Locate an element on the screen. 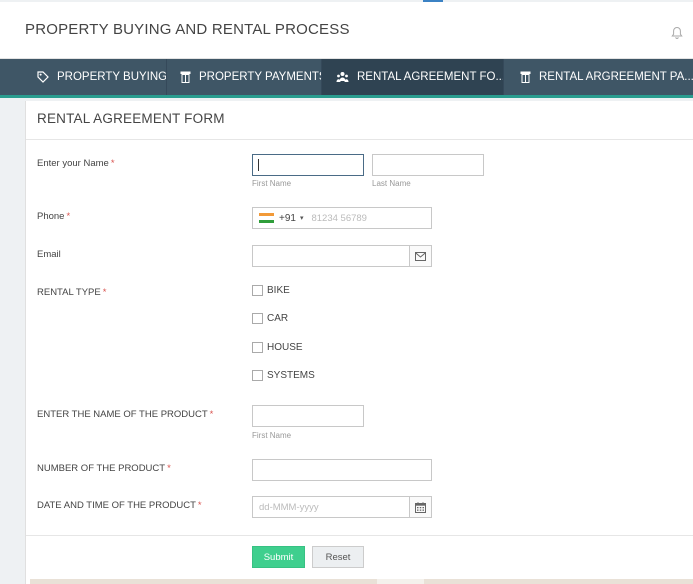 This screenshot has width=693, height=584. first-name-input is located at coordinates (308, 165).